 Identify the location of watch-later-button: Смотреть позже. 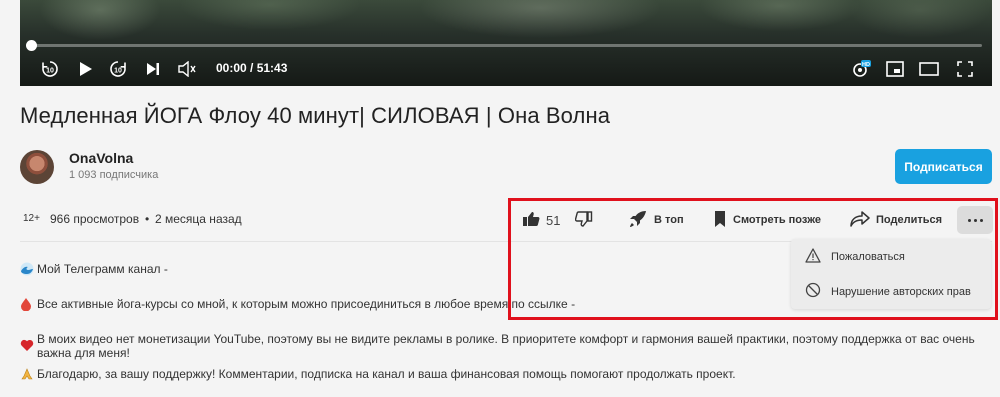
(767, 220).